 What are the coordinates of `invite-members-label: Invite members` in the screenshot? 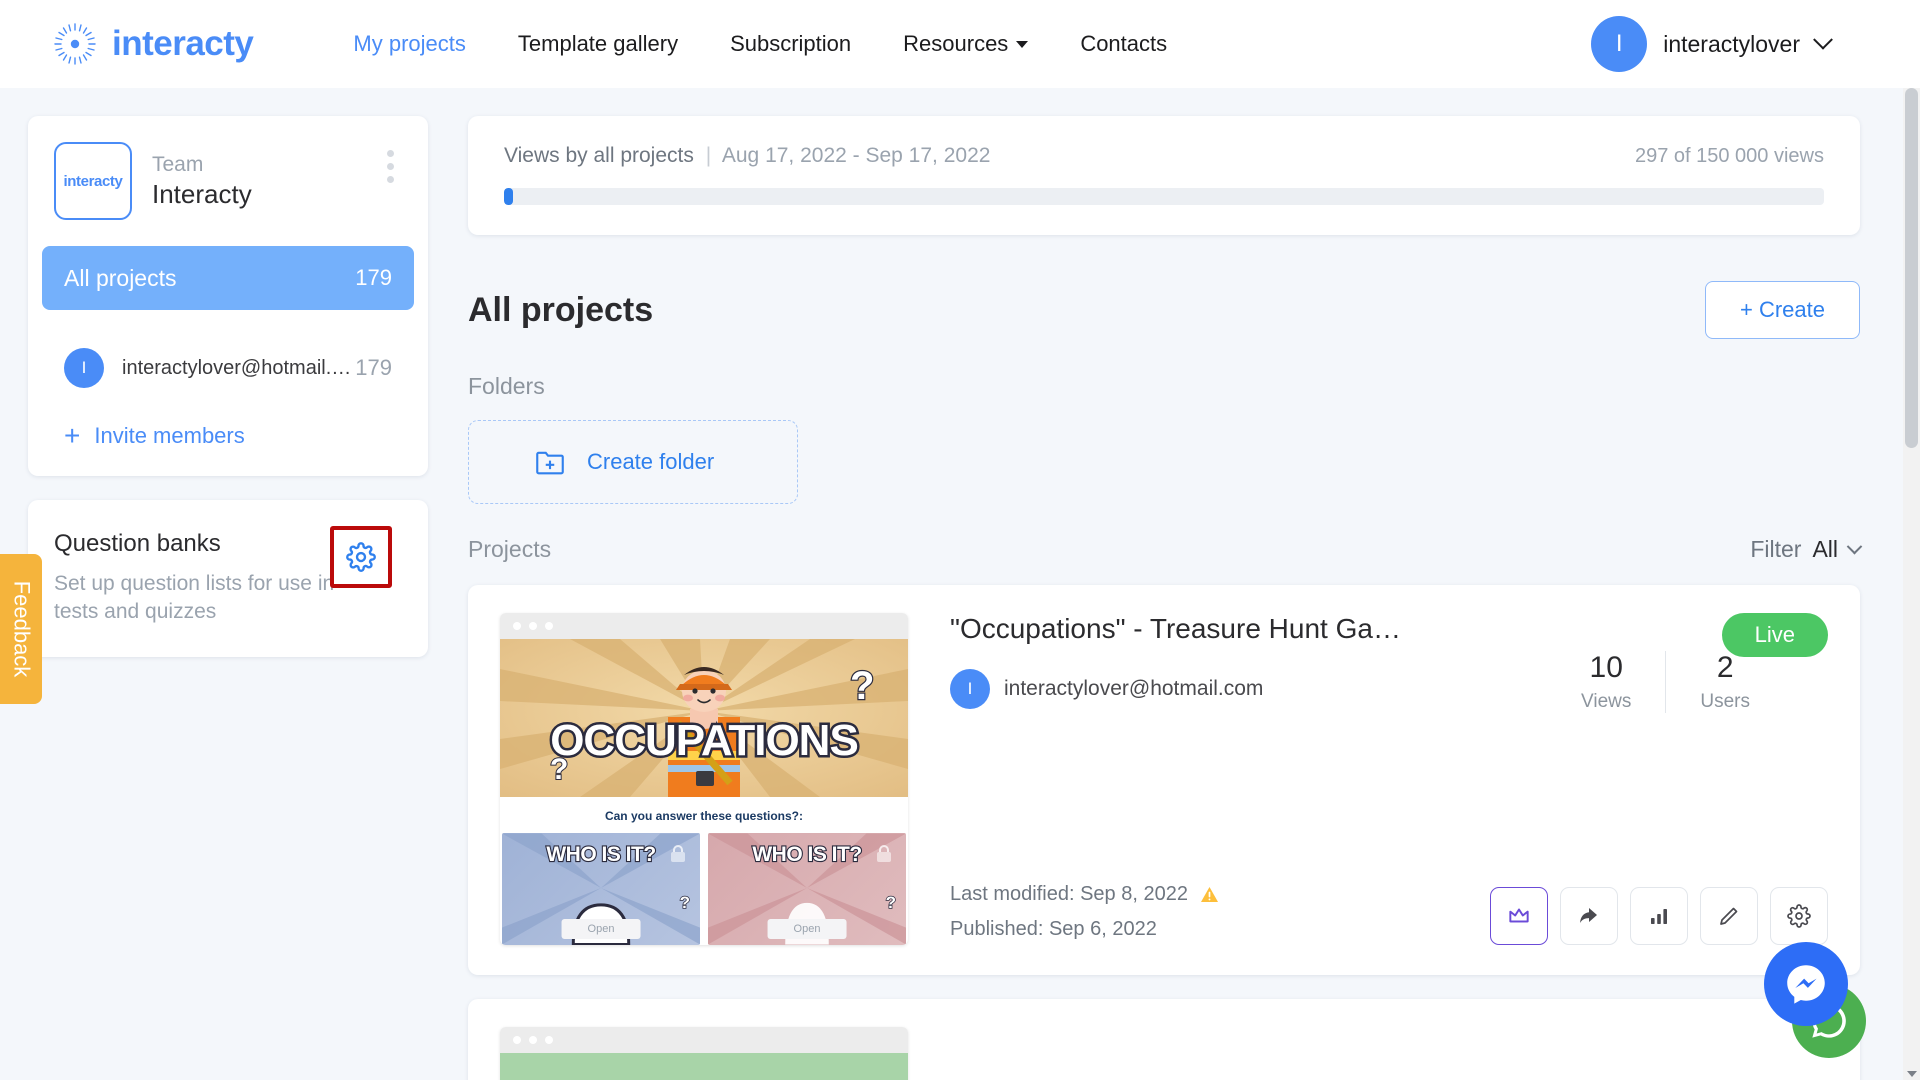 It's located at (169, 435).